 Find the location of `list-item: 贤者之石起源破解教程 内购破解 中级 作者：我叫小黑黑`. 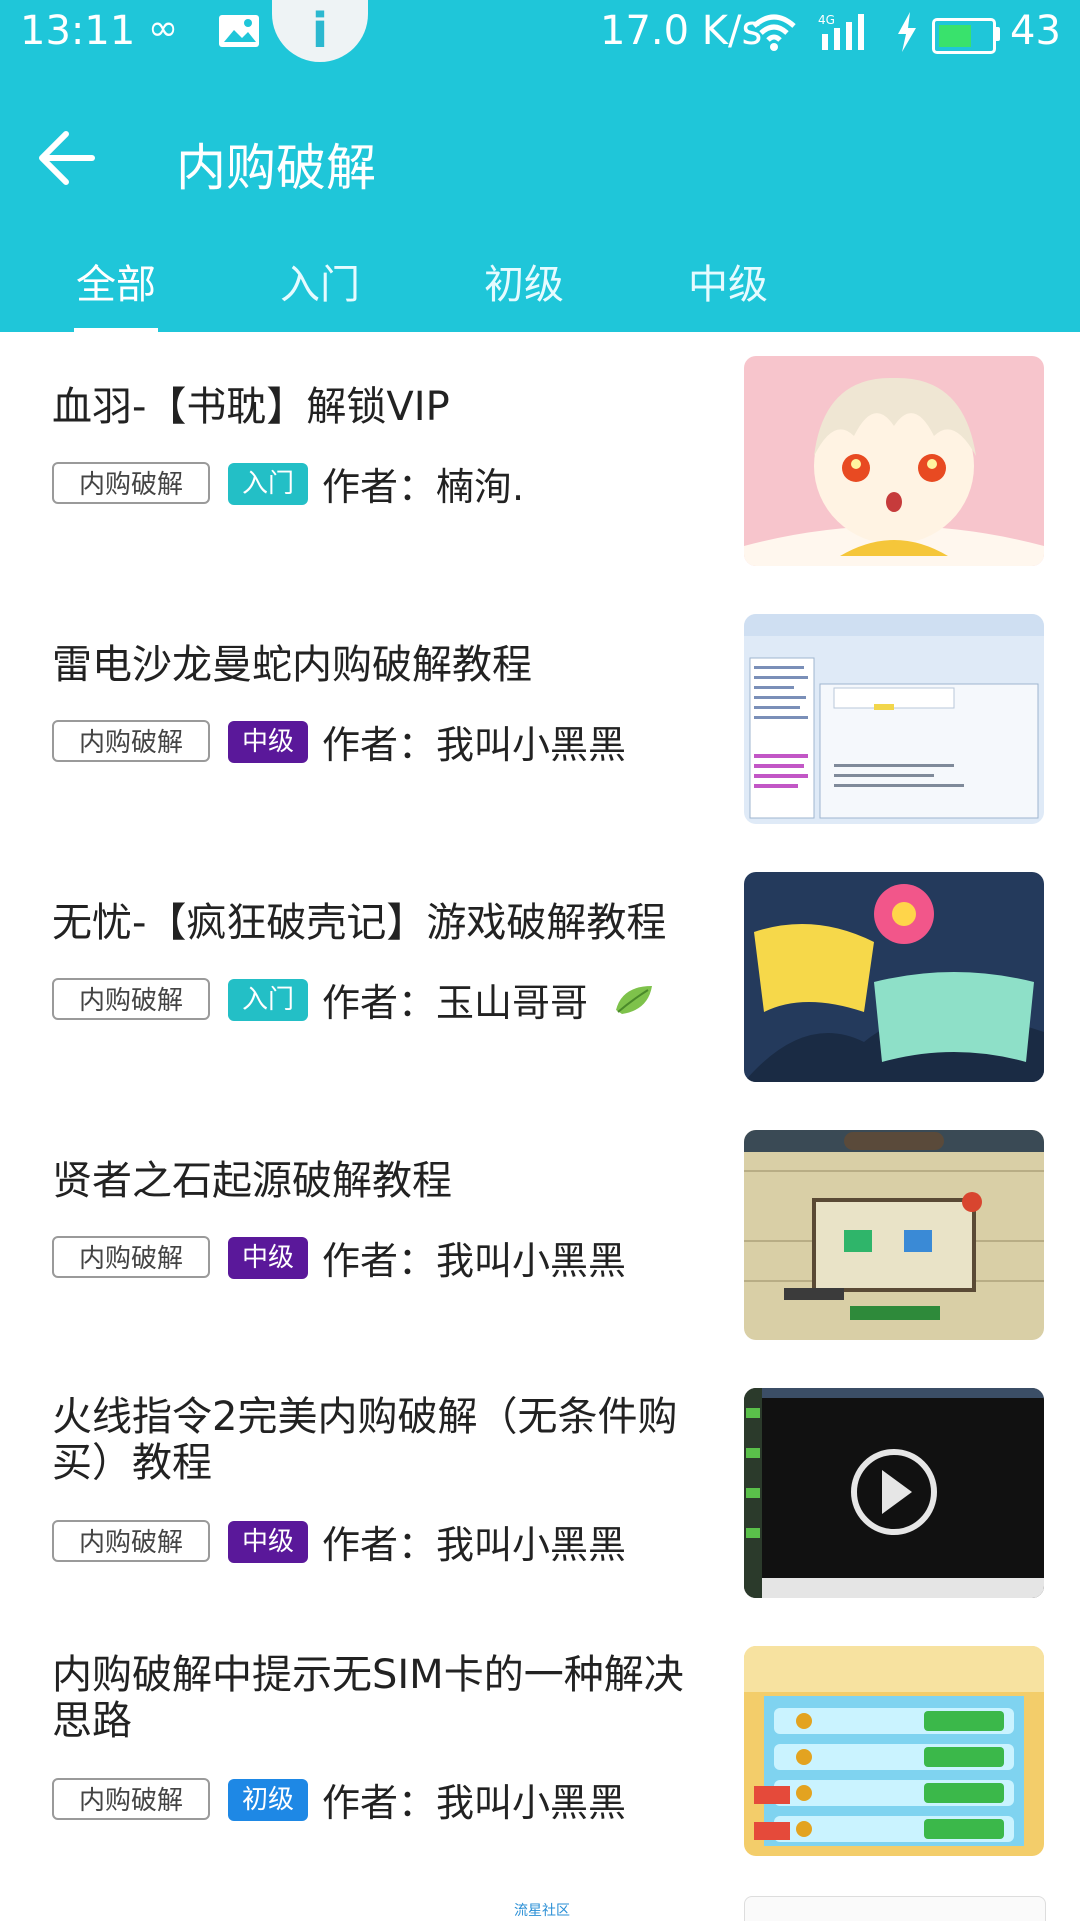

list-item: 贤者之石起源破解教程 内购破解 中级 作者：我叫小黑黑 is located at coordinates (540, 1259).